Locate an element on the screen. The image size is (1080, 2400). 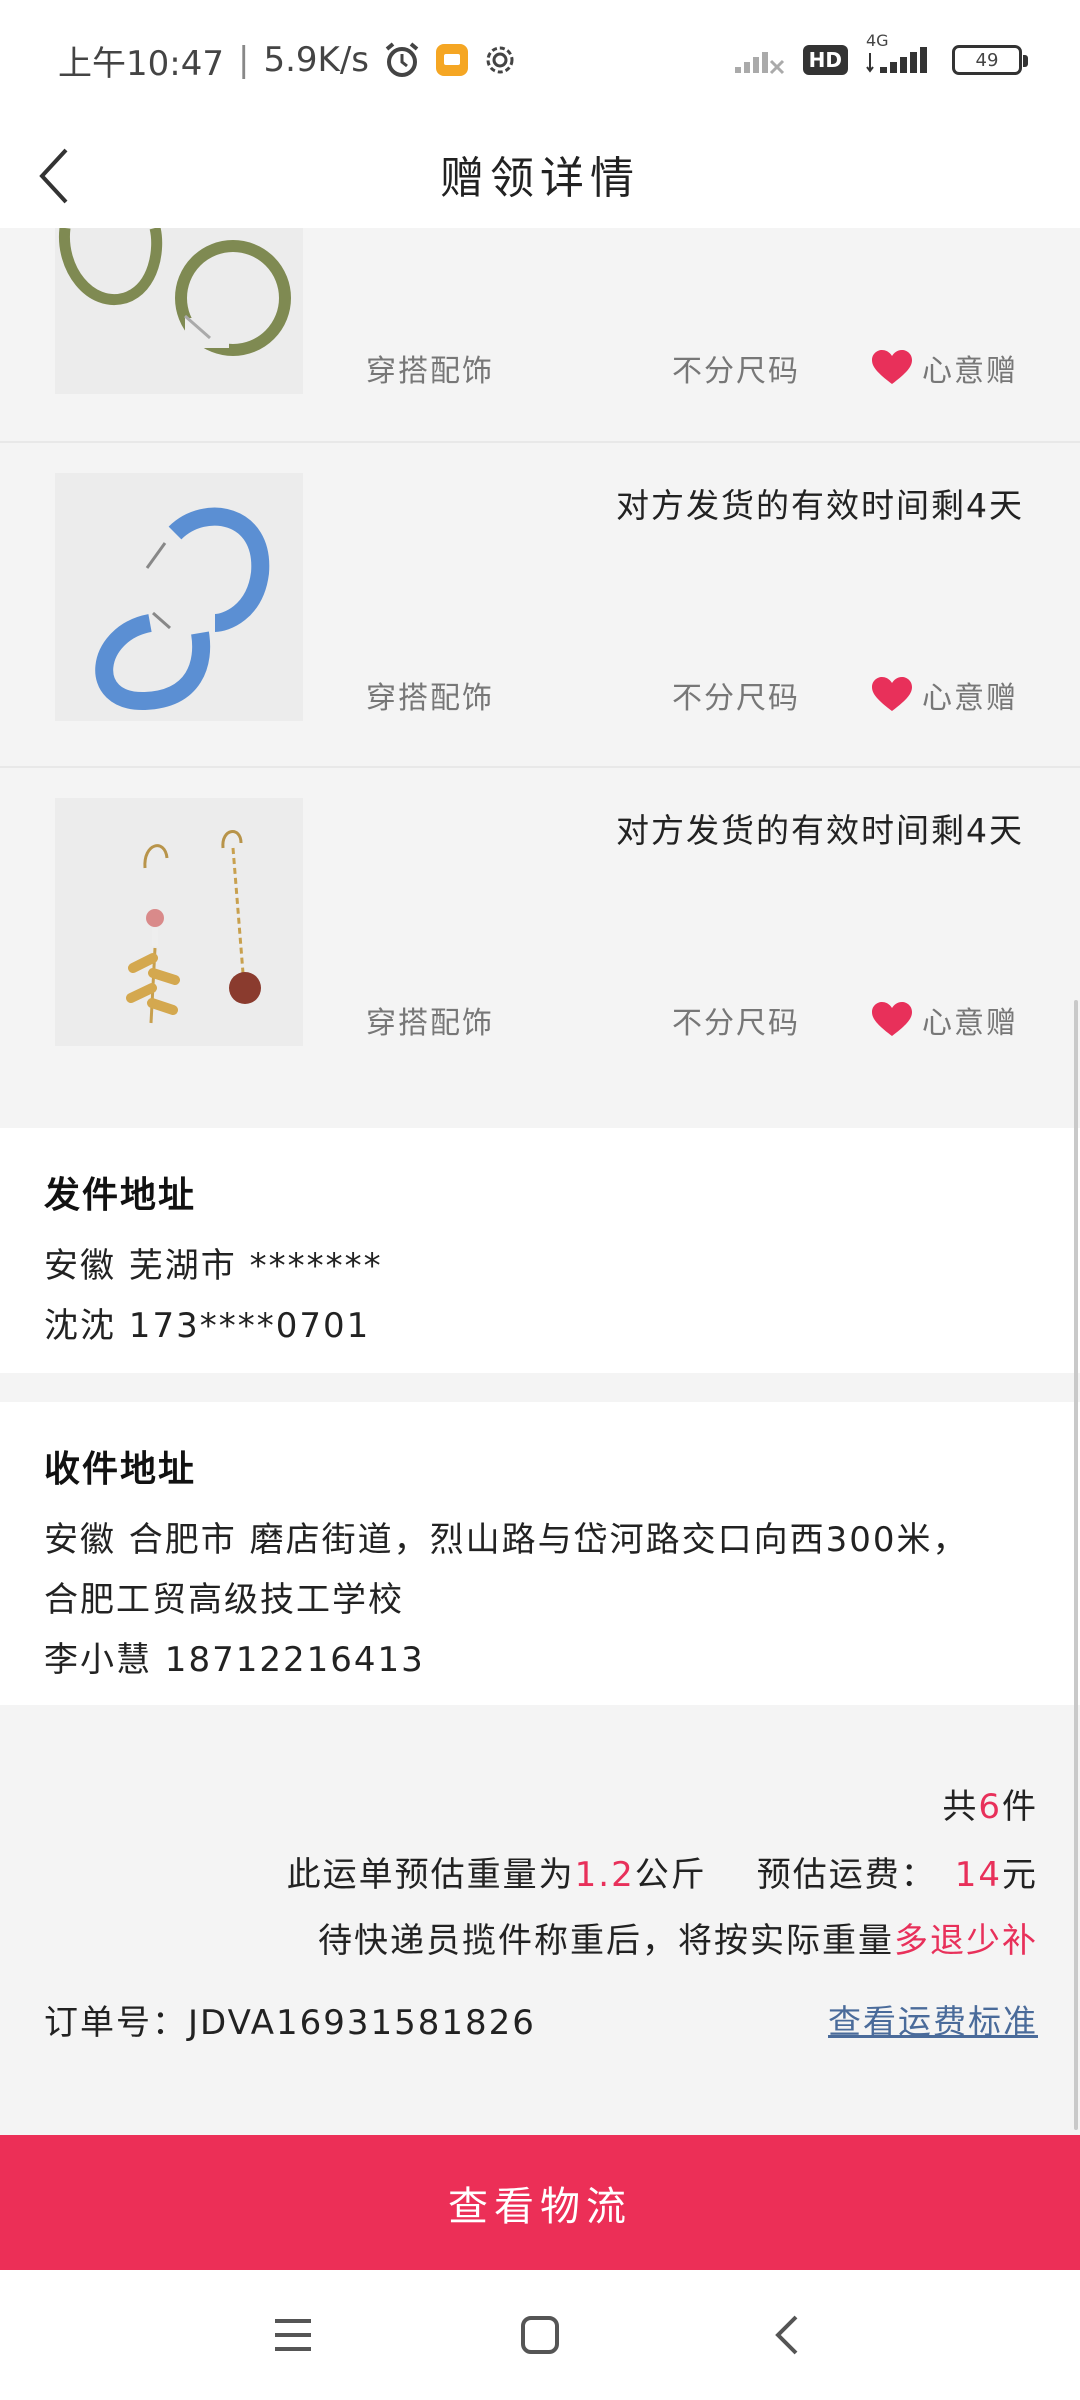
system-nav-bar is located at coordinates (540, 2335).